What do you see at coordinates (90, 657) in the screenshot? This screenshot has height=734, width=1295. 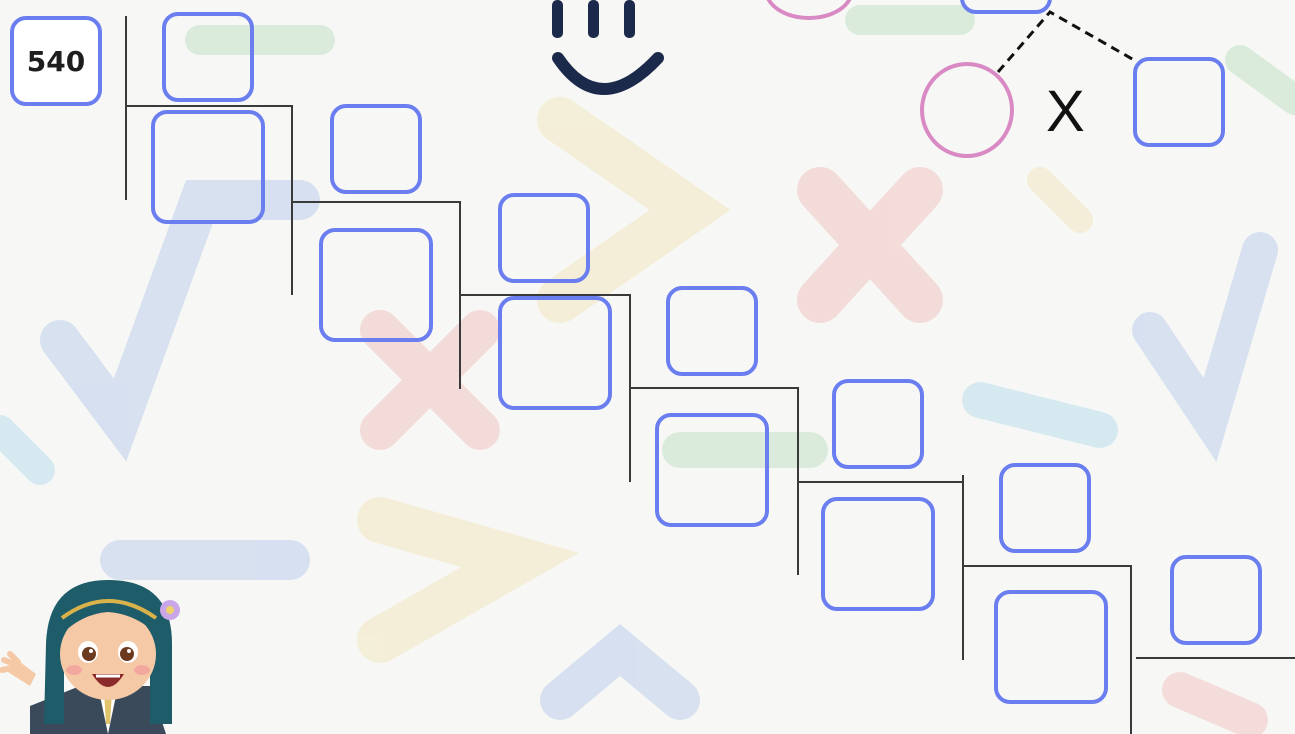 I see `waving-girl-mascot` at bounding box center [90, 657].